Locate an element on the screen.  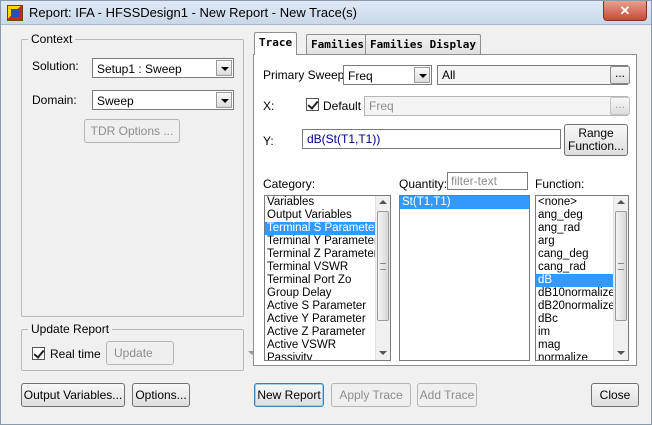
domain-value: Sweep is located at coordinates (115, 101).